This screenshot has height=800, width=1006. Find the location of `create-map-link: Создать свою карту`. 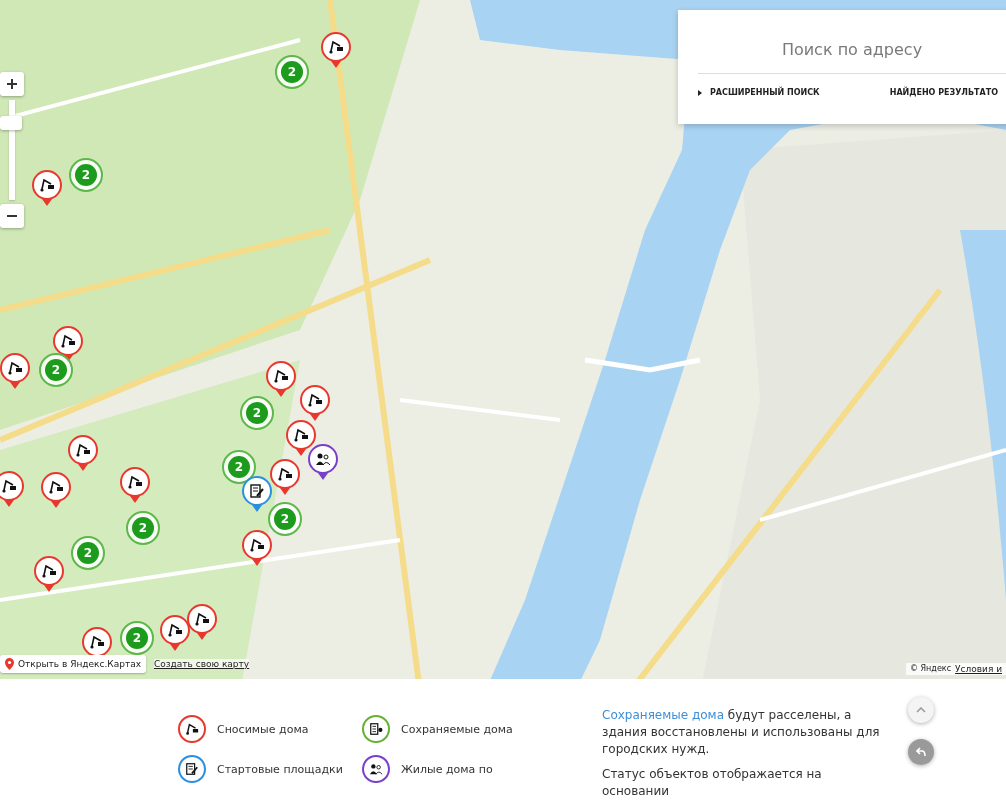

create-map-link: Создать свою карту is located at coordinates (202, 664).